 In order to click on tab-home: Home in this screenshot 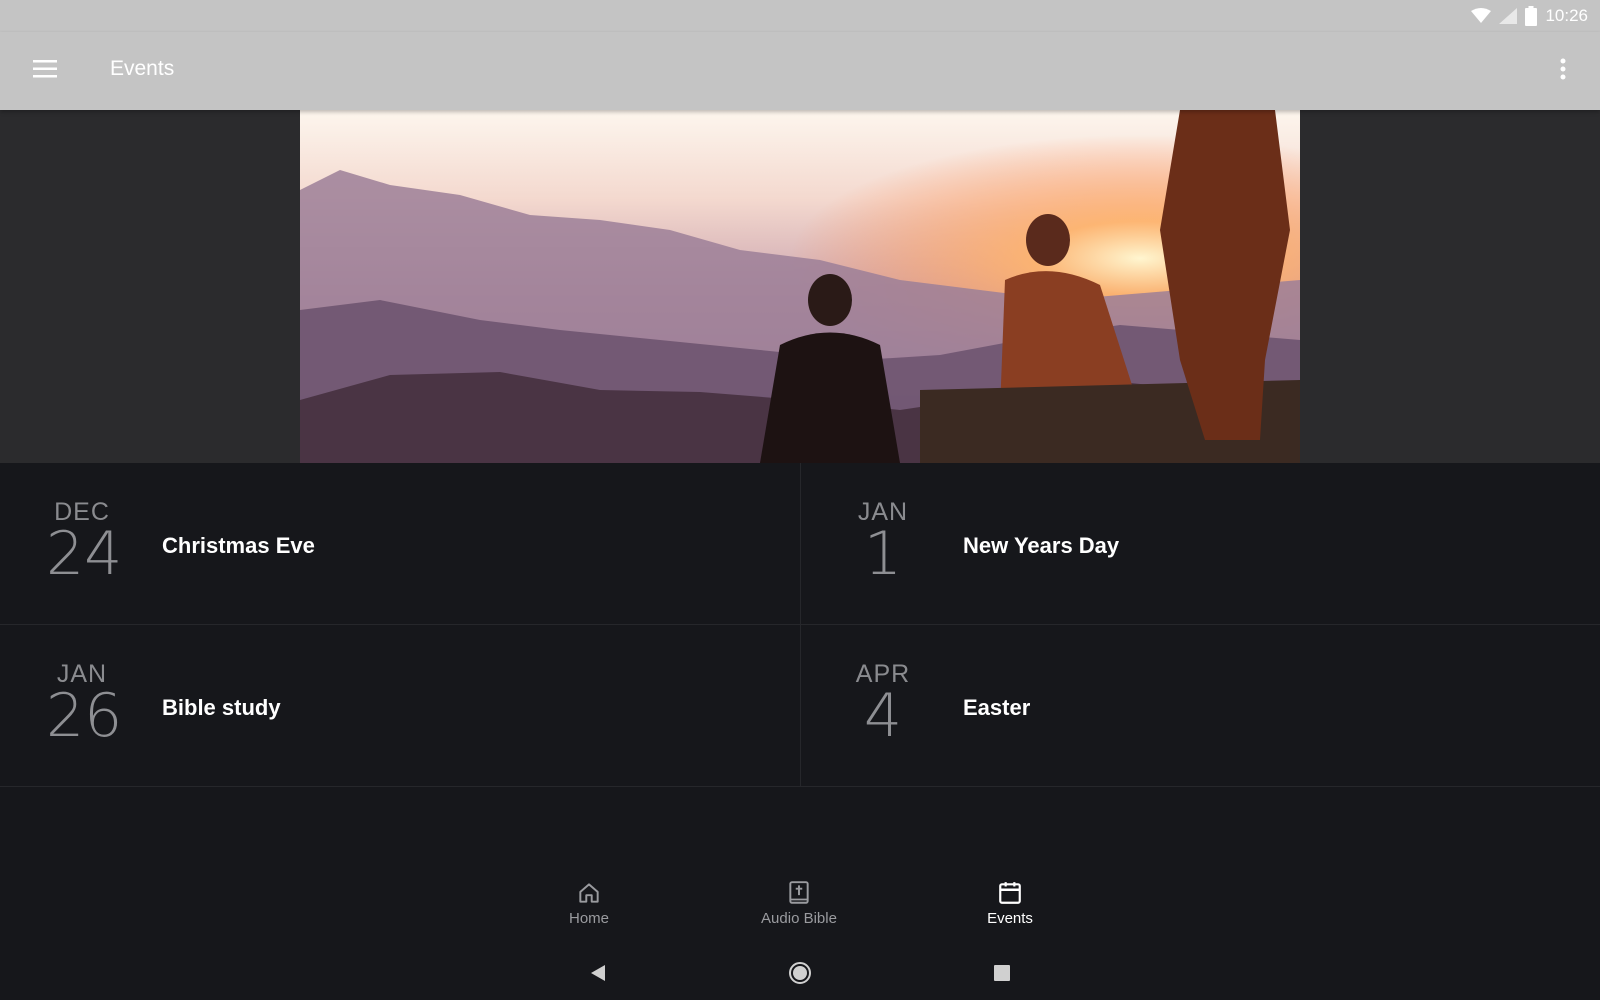, I will do `click(589, 903)`.